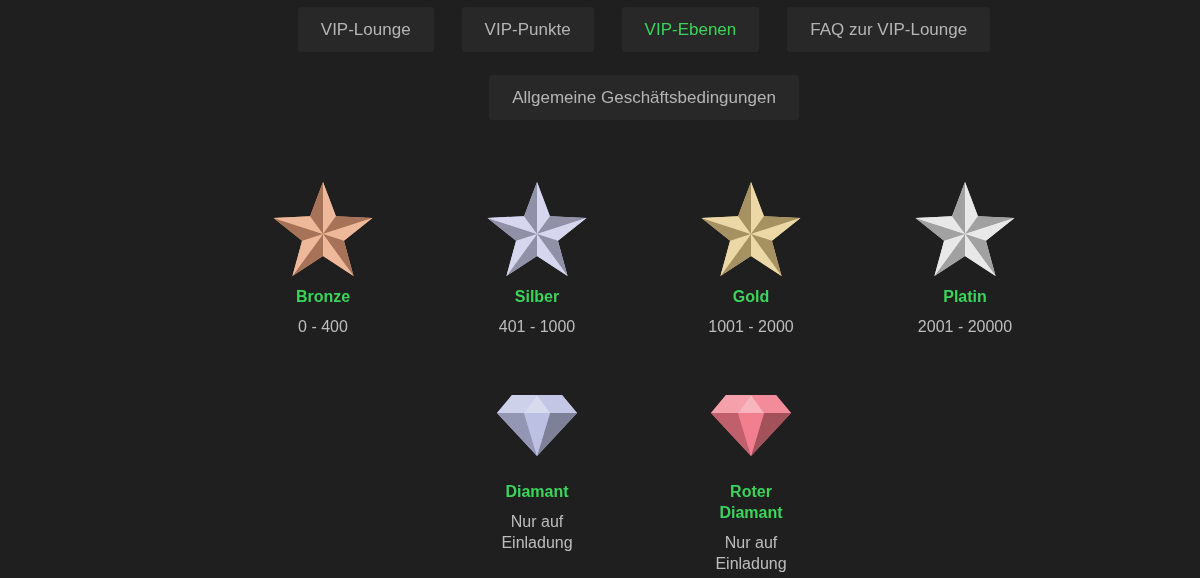  Describe the element at coordinates (323, 297) in the screenshot. I see `level-name: Bronze` at that location.